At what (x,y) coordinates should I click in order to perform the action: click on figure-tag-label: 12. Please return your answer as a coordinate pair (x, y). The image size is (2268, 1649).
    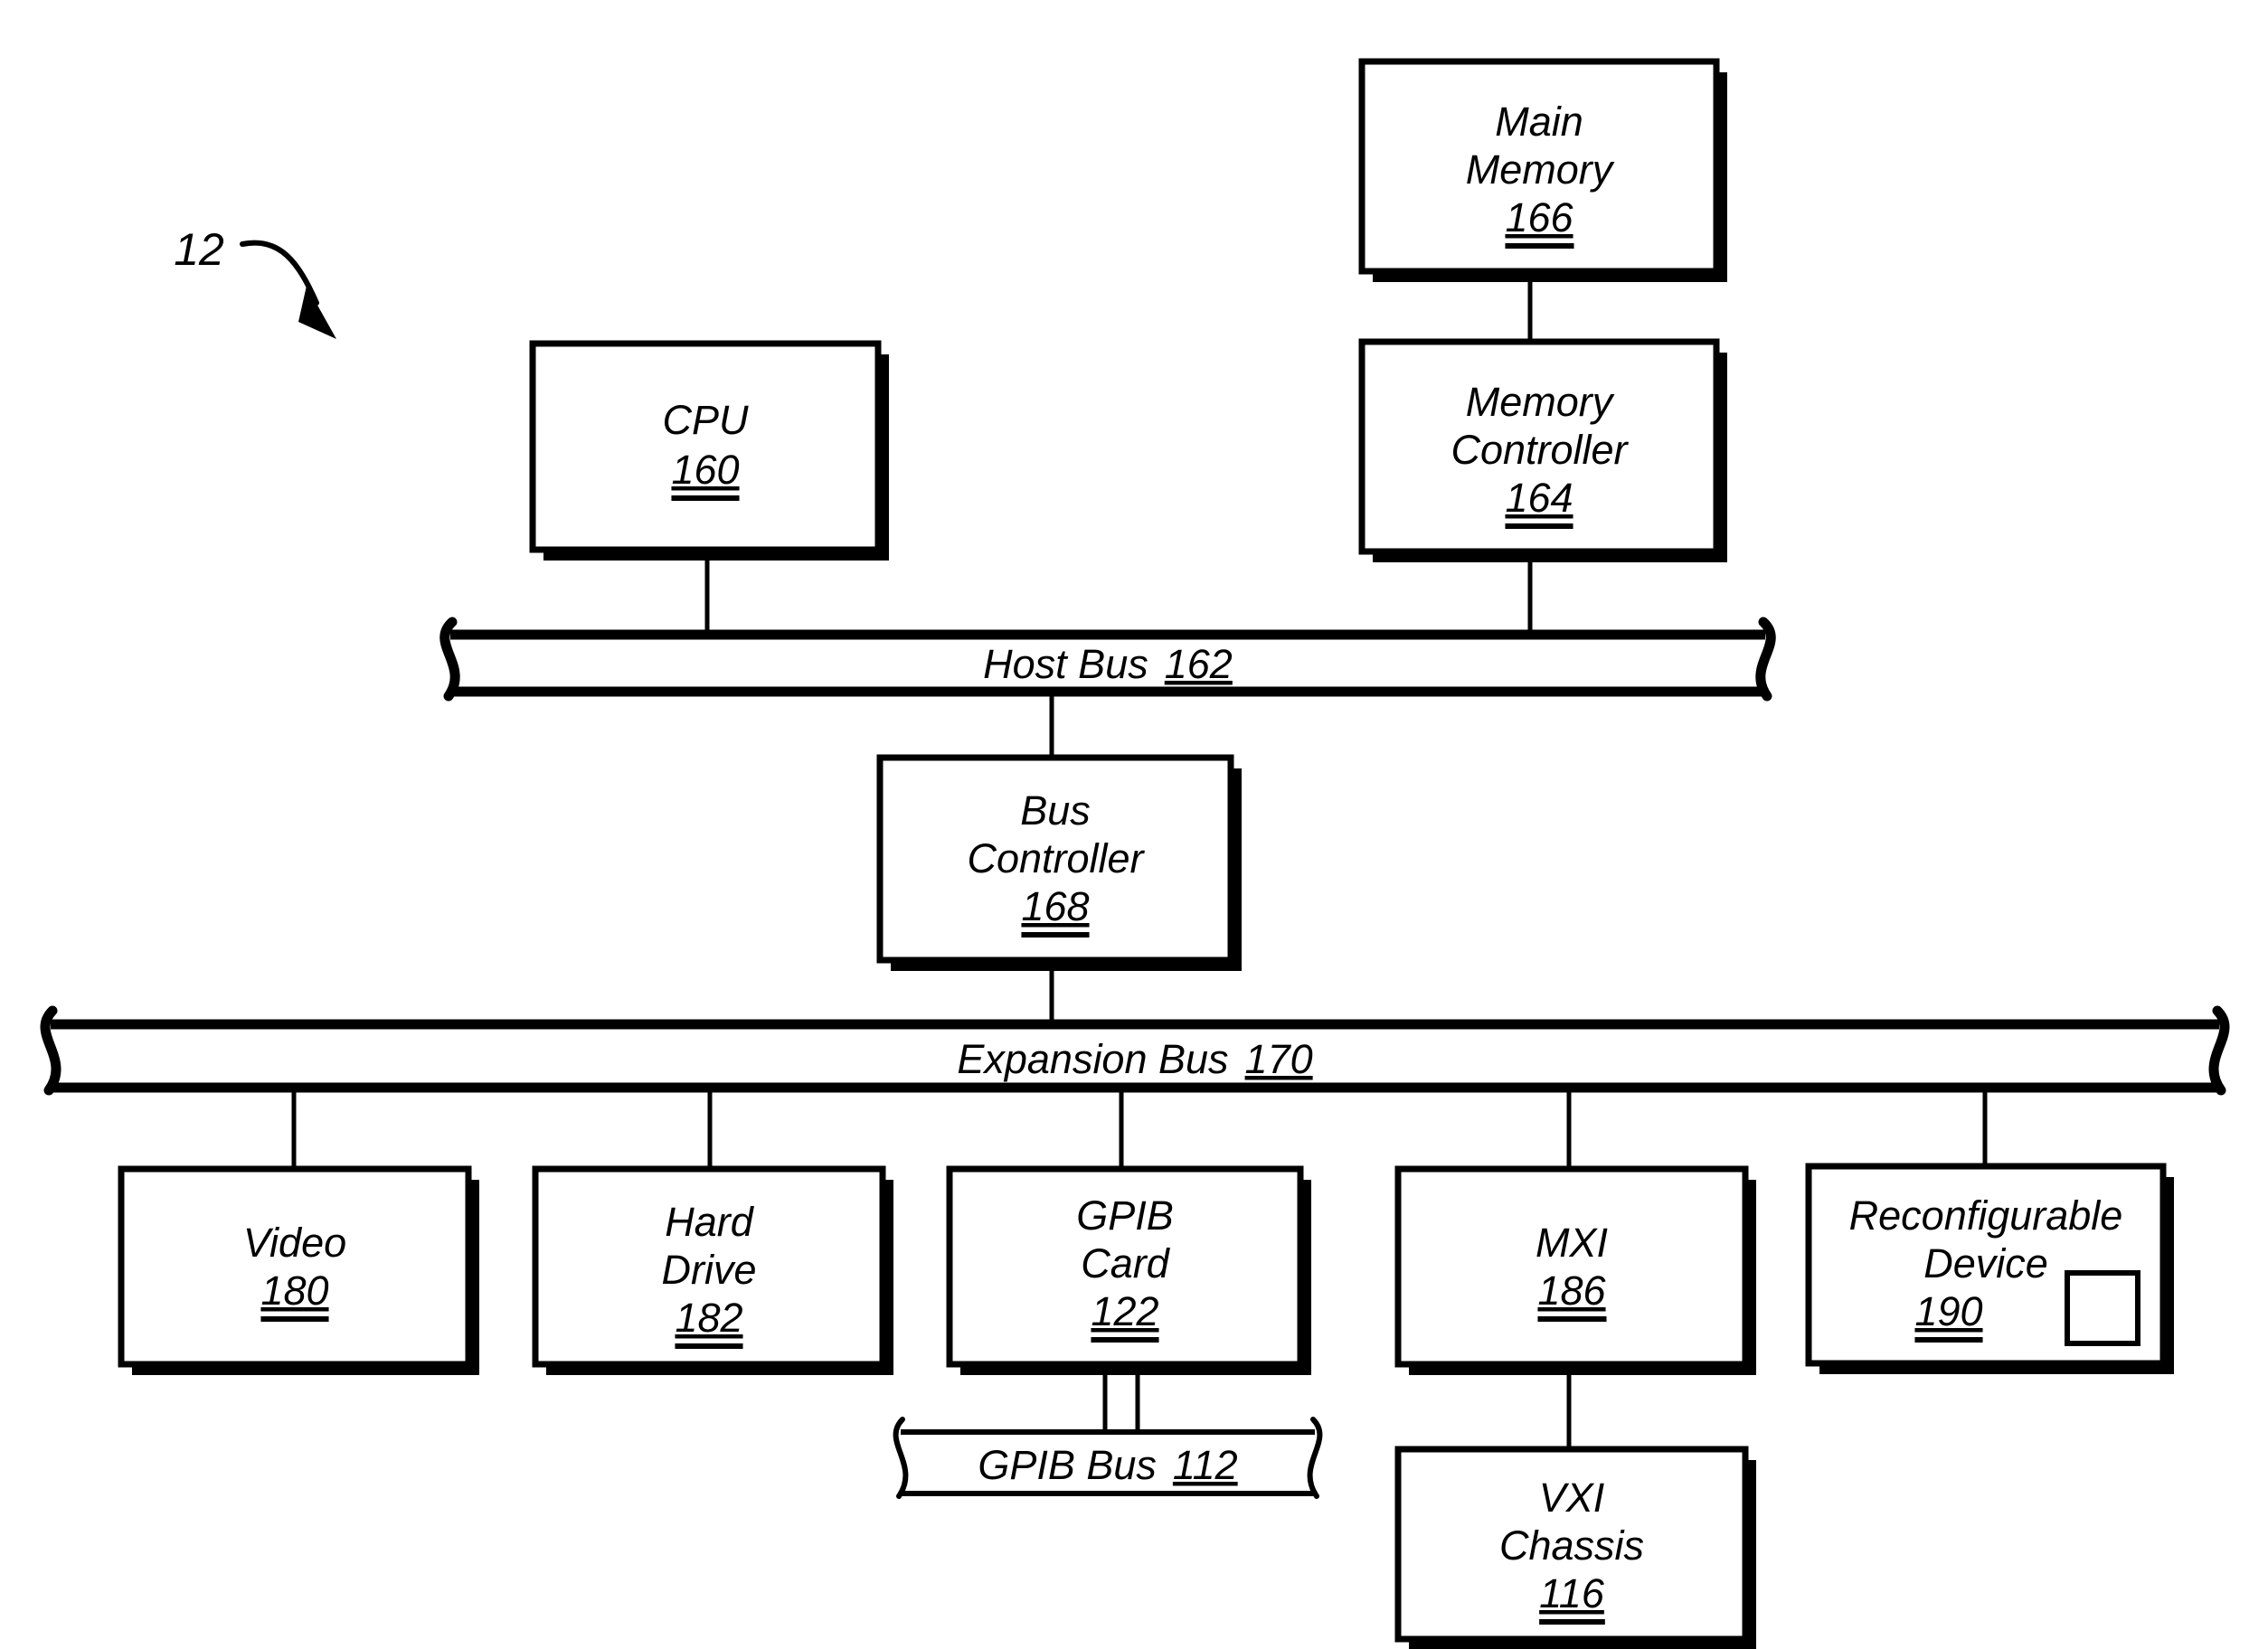
    Looking at the image, I should click on (199, 250).